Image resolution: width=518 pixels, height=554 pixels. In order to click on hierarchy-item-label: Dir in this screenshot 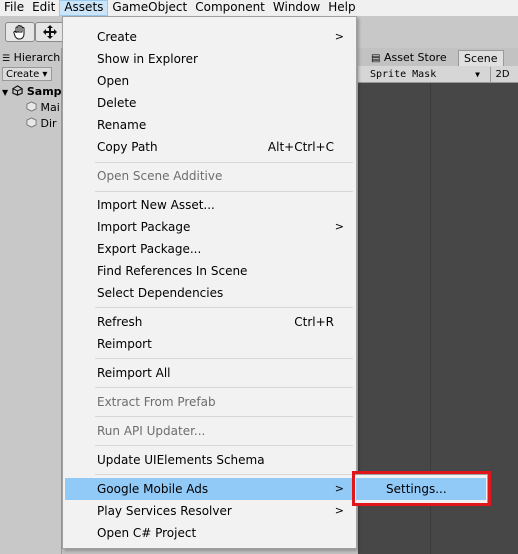, I will do `click(48, 123)`.